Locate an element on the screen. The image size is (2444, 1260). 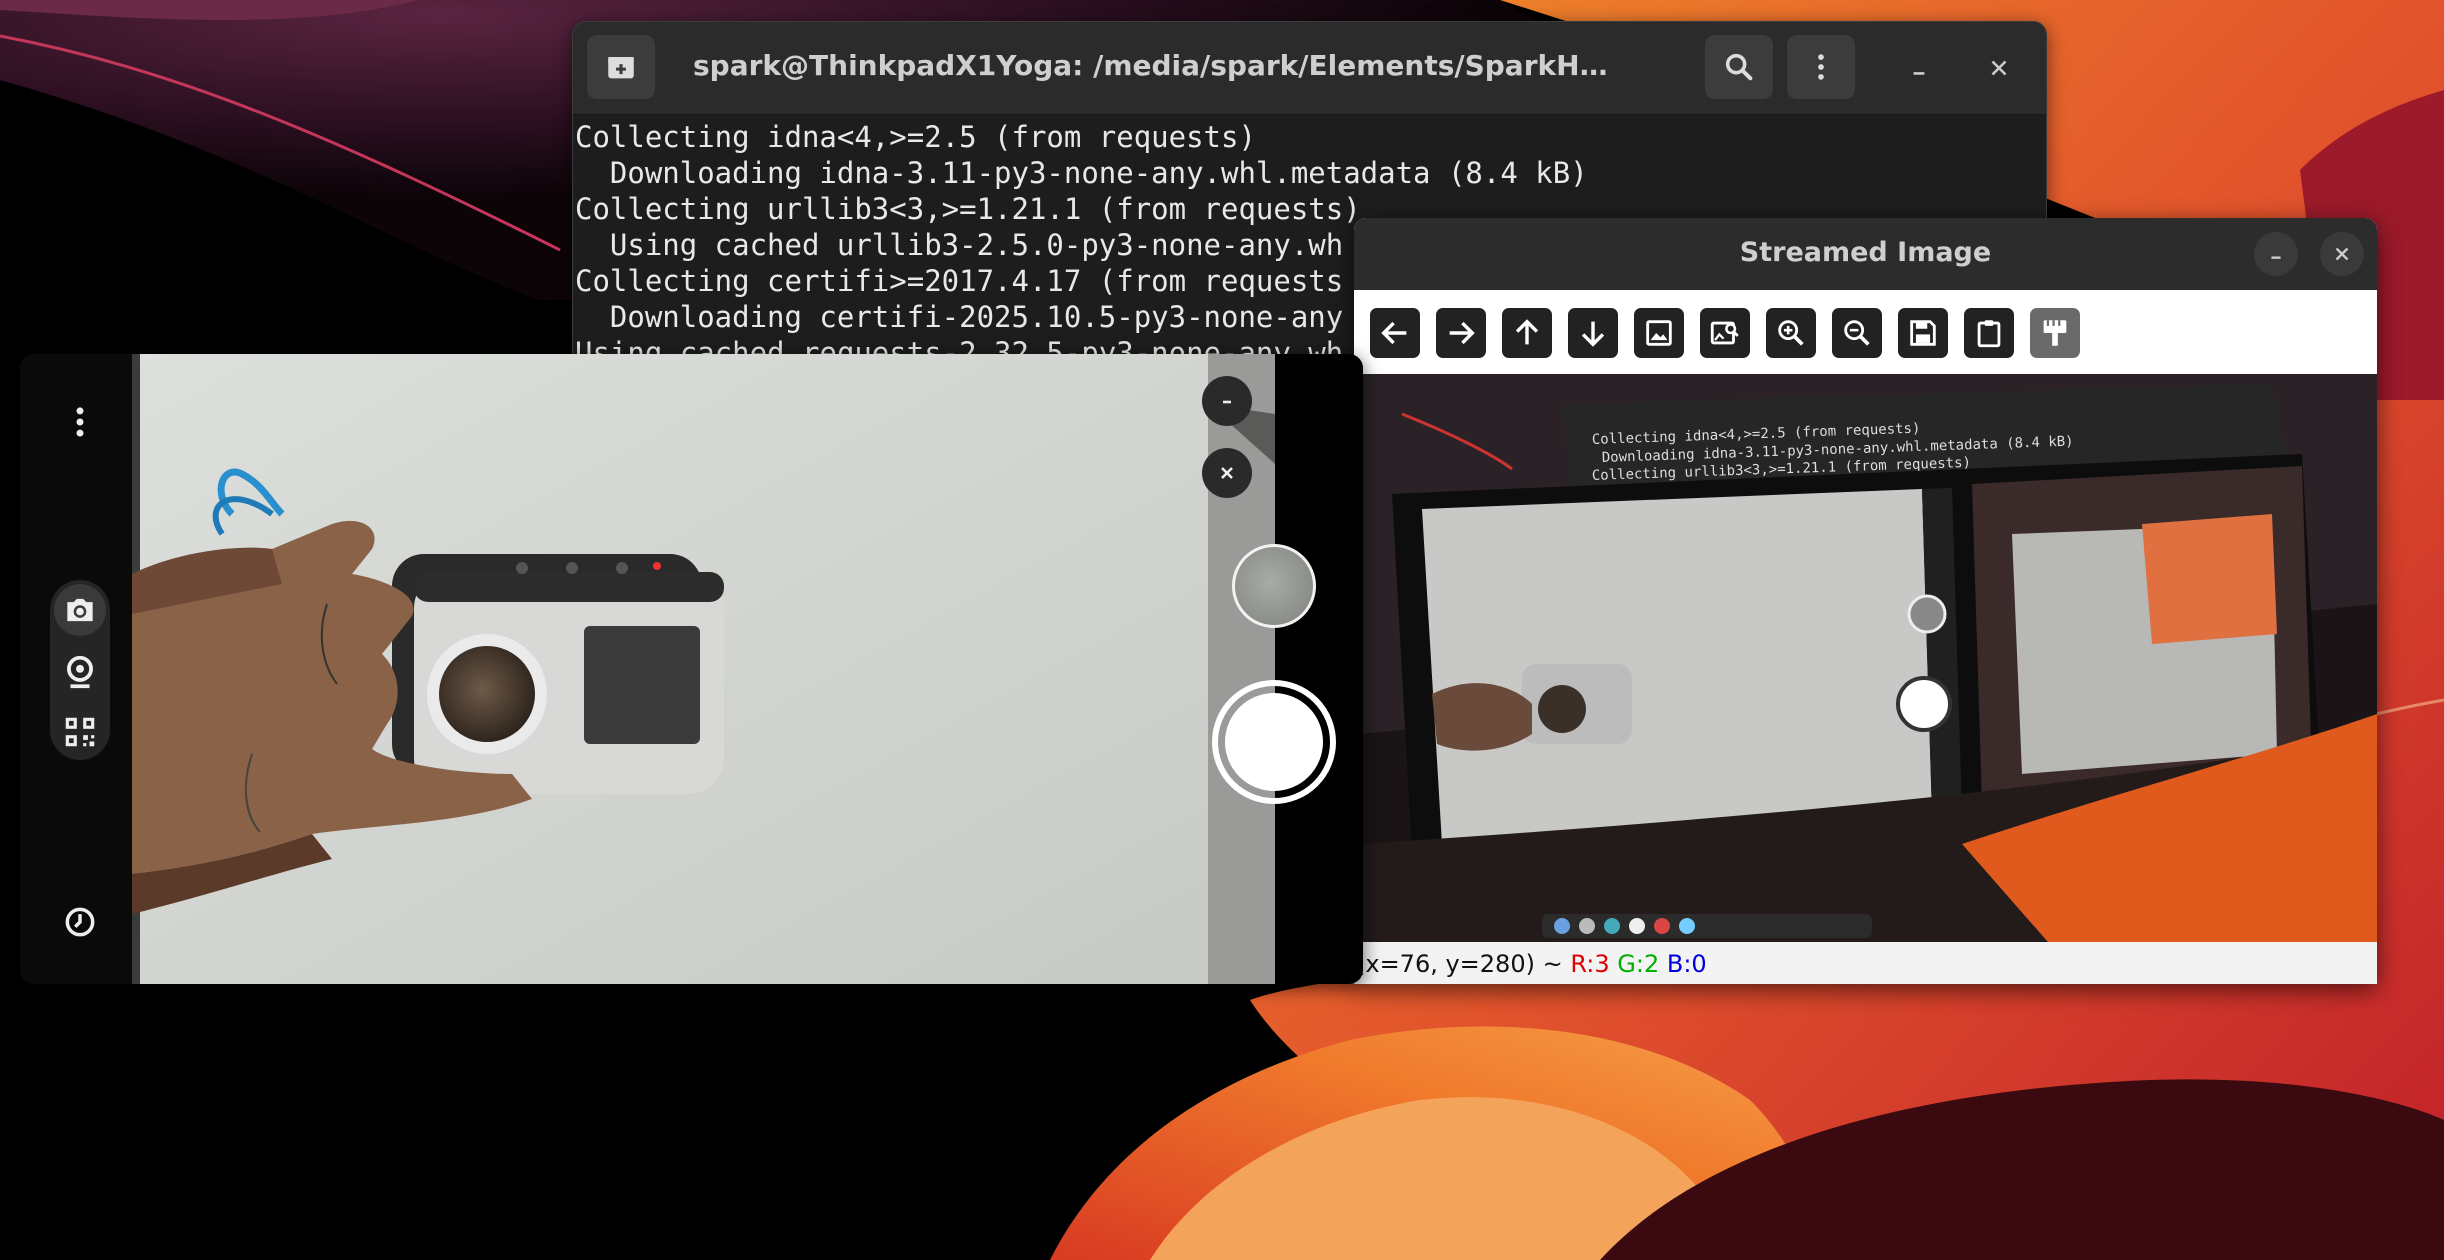
zoom-in-button is located at coordinates (1791, 333).